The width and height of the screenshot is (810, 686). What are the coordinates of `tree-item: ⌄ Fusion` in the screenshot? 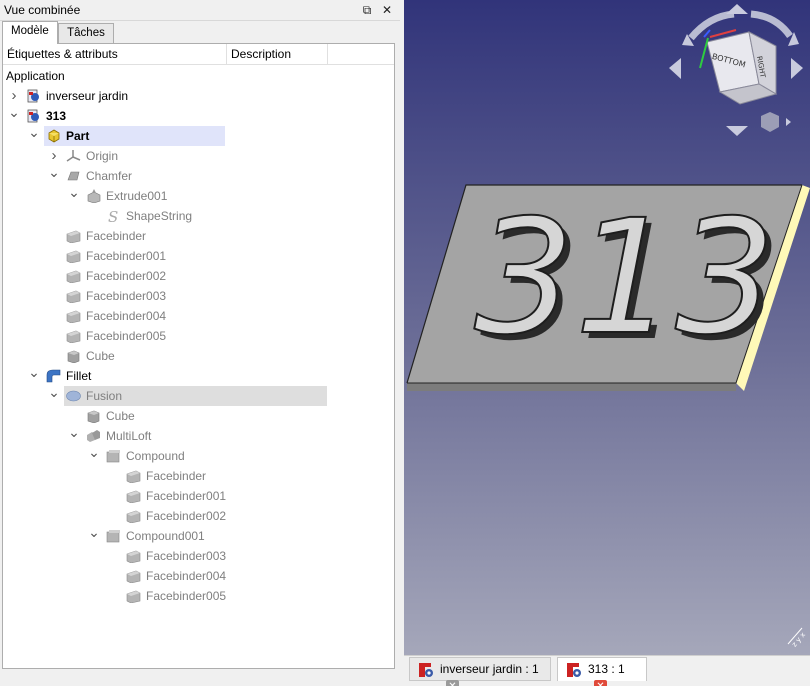 It's located at (187, 395).